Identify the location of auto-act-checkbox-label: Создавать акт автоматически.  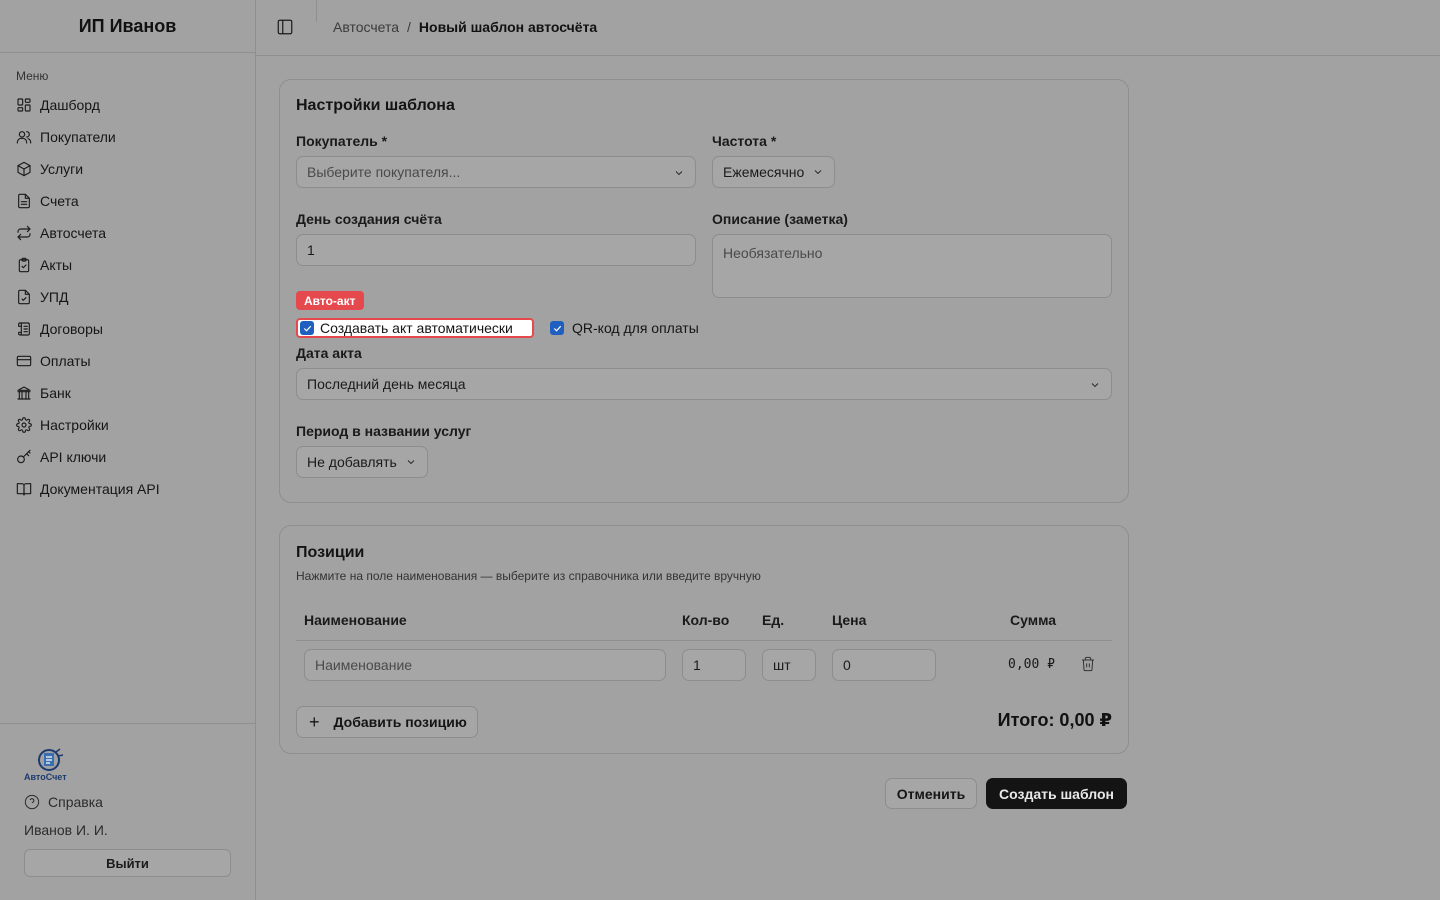
(416, 328).